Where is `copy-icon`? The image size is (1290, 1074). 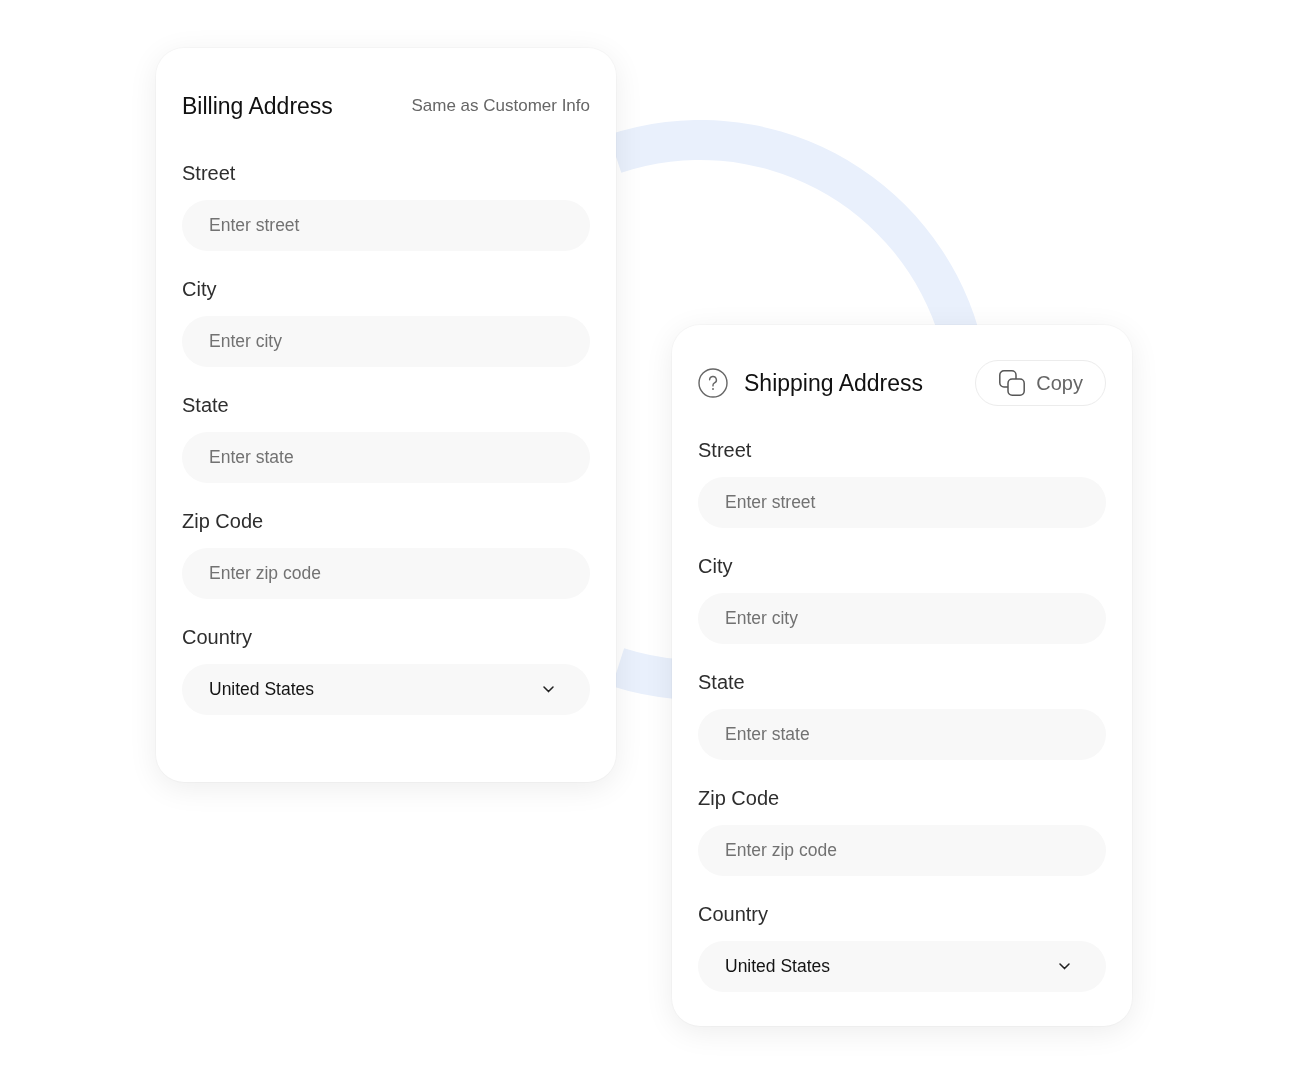
copy-icon is located at coordinates (1012, 383).